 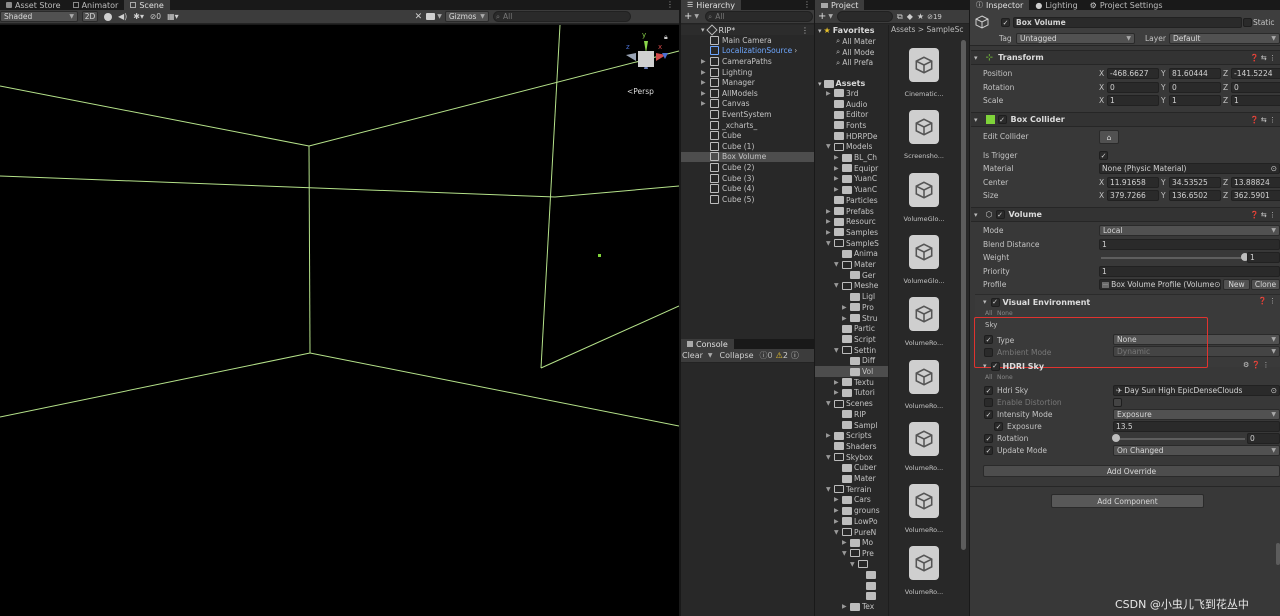 What do you see at coordinates (732, 178) in the screenshot?
I see `hierarchy-item: Cube (3)` at bounding box center [732, 178].